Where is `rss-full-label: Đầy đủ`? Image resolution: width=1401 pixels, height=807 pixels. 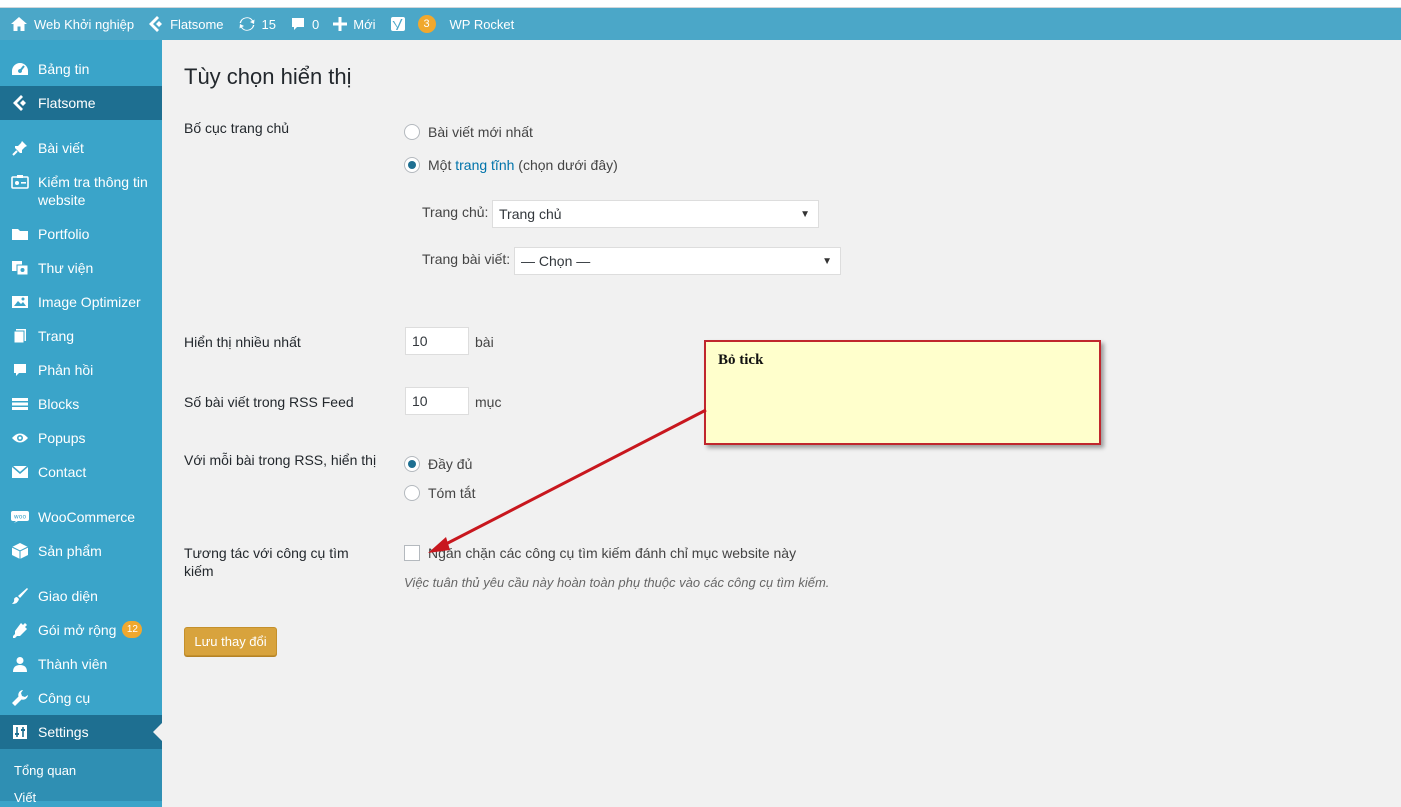
rss-full-label: Đầy đủ is located at coordinates (450, 464).